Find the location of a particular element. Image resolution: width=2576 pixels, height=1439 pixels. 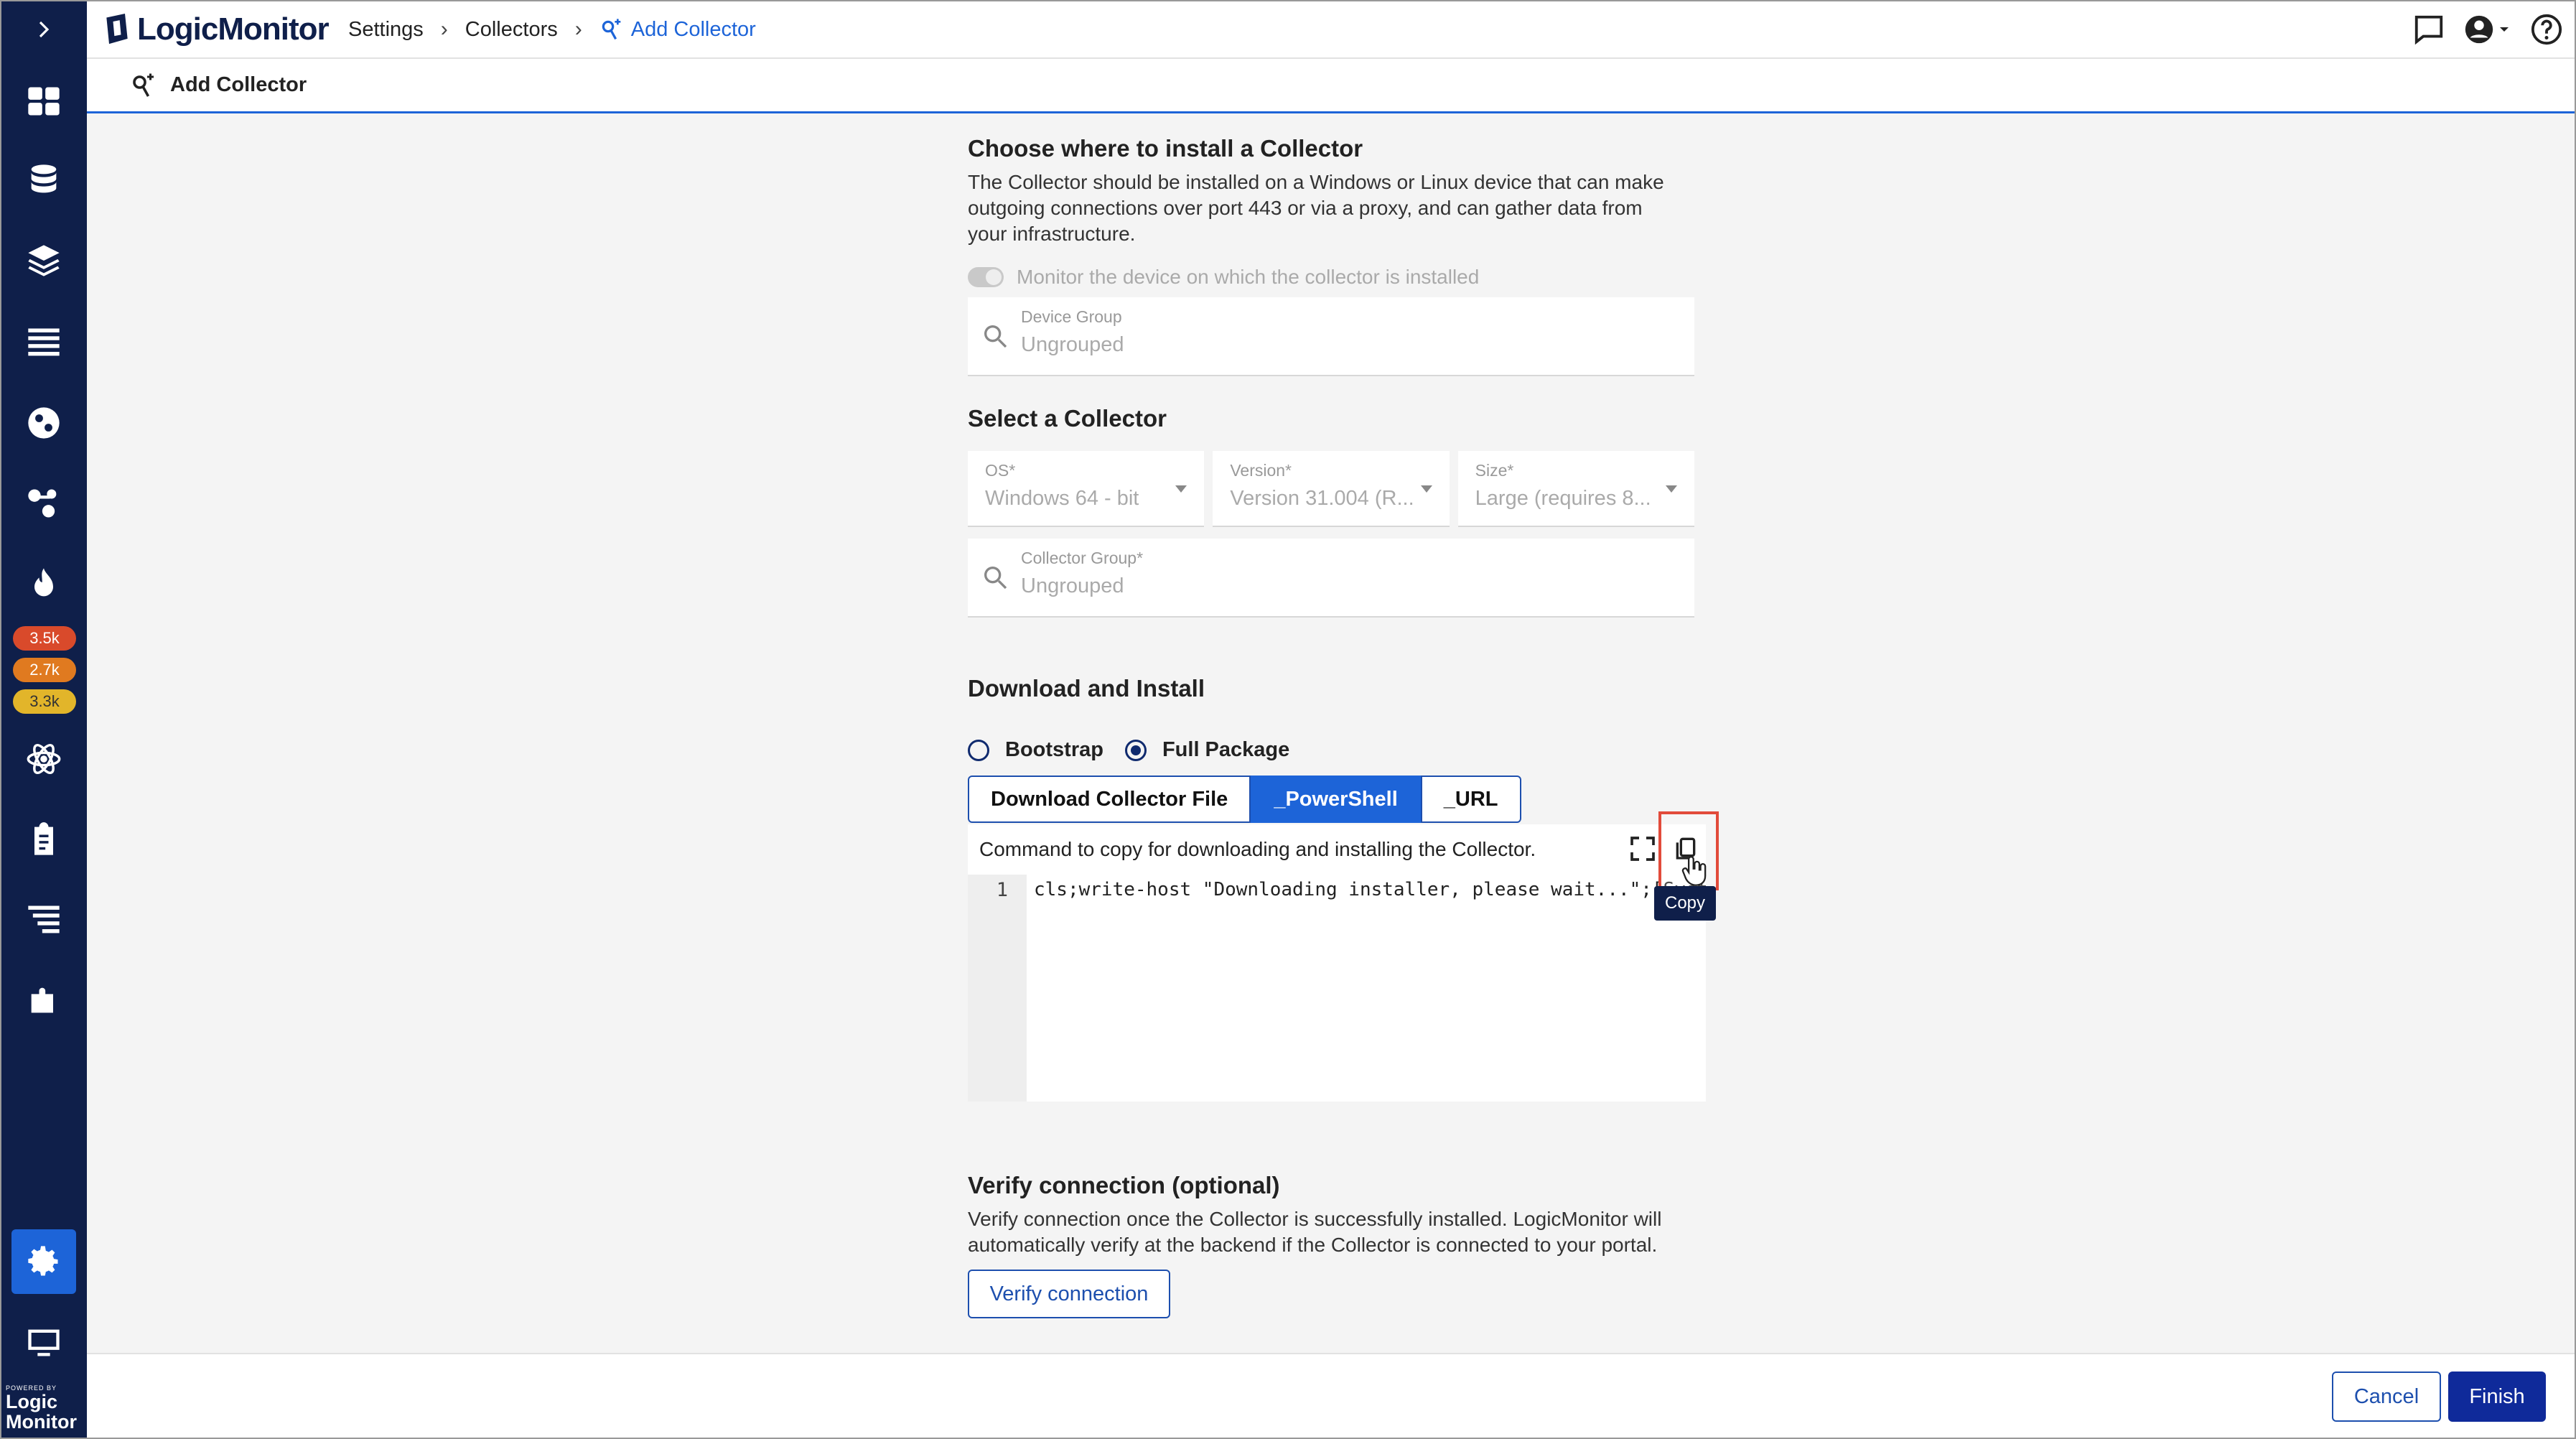

nav-alerts is located at coordinates (44, 584).